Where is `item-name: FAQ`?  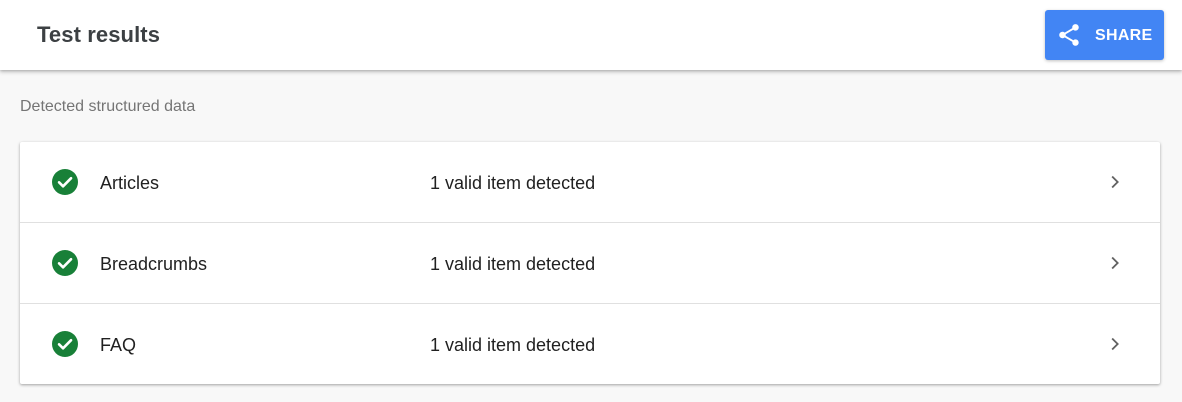
item-name: FAQ is located at coordinates (118, 345).